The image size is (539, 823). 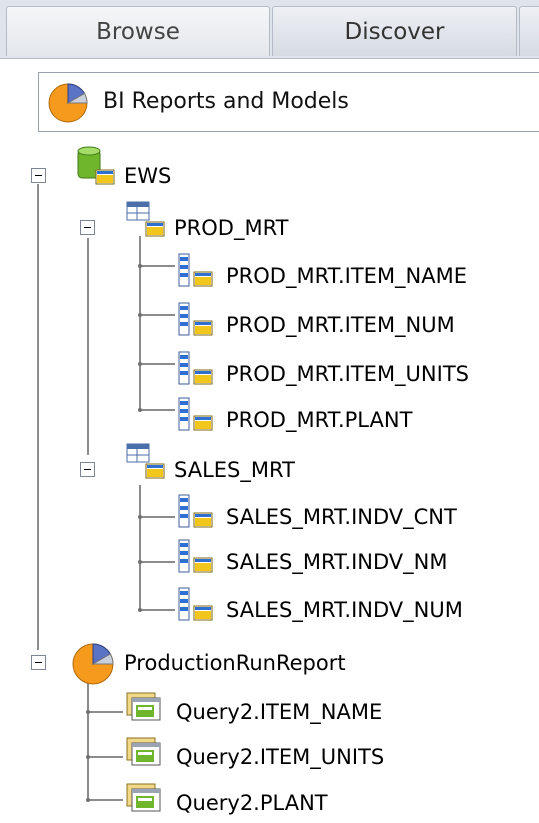 What do you see at coordinates (231, 228) in the screenshot?
I see `tree-node-label: PROD_MRT` at bounding box center [231, 228].